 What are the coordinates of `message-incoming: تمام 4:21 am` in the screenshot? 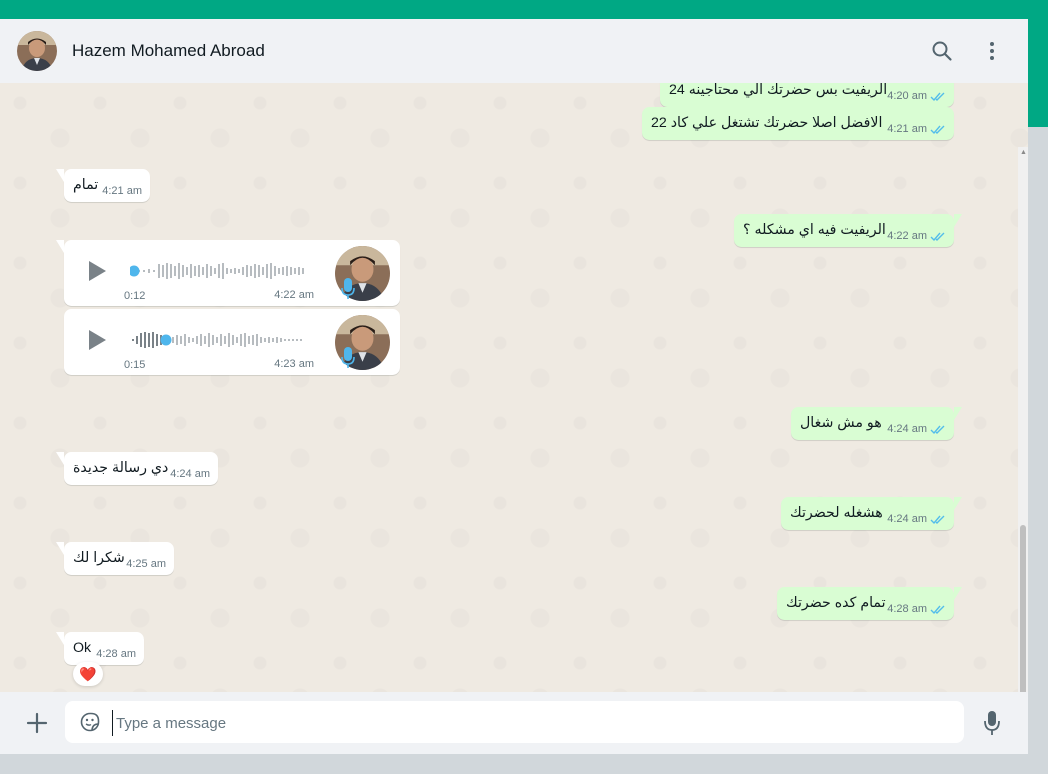 It's located at (103, 185).